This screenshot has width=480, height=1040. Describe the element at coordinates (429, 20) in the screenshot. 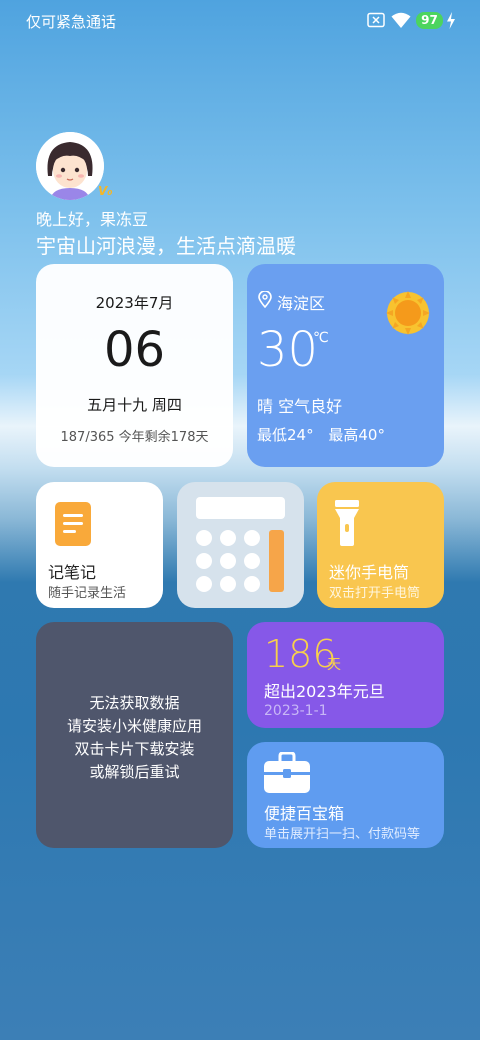

I see `battery-level: 97` at that location.